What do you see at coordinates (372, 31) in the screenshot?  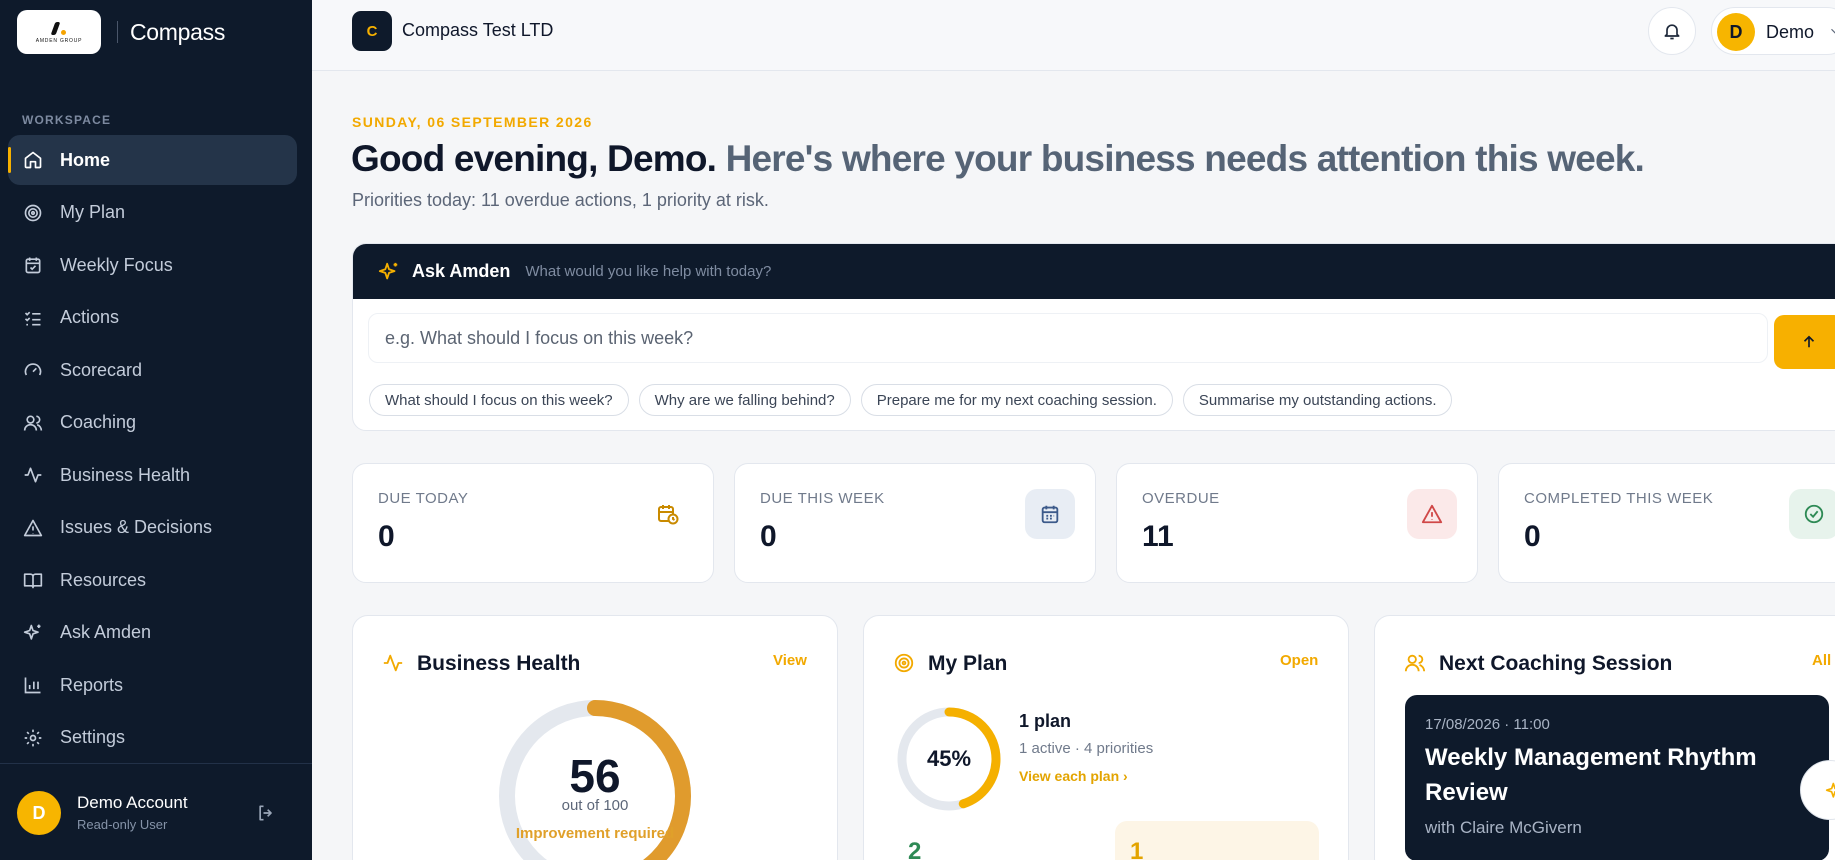 I see `company-badge: C` at bounding box center [372, 31].